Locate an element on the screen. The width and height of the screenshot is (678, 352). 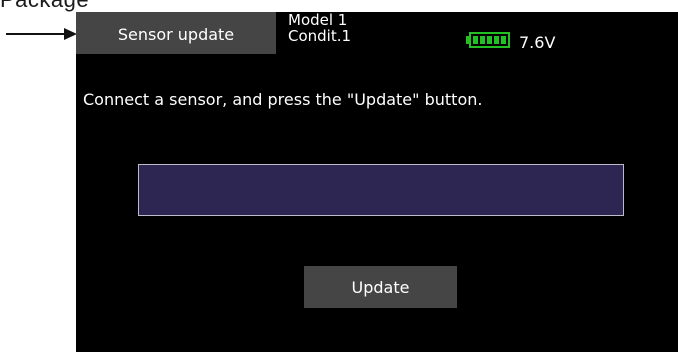
screen-title-tab: Sensor update is located at coordinates (176, 33).